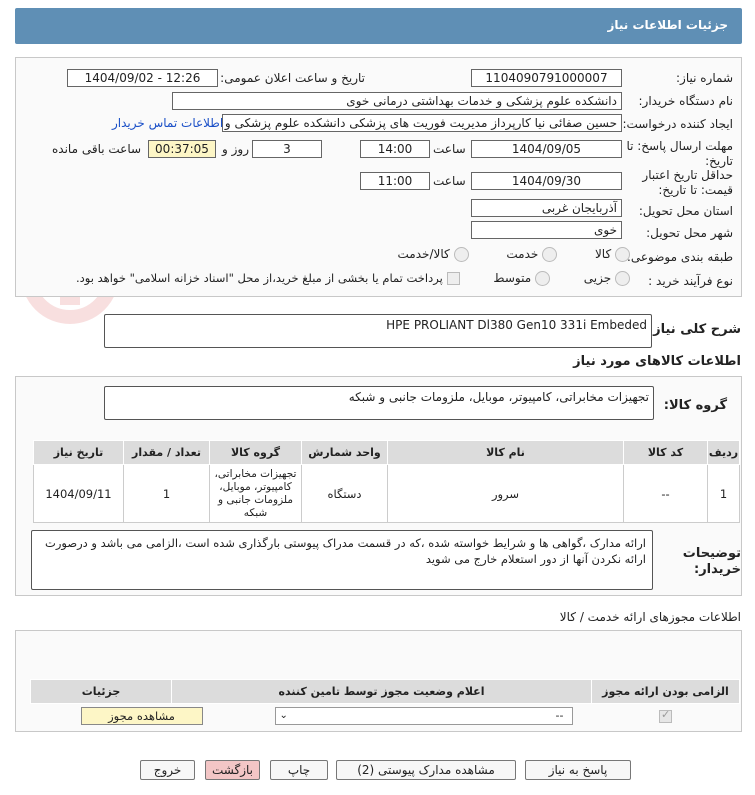  I want to click on category-option-goods: کالا, so click(603, 254).